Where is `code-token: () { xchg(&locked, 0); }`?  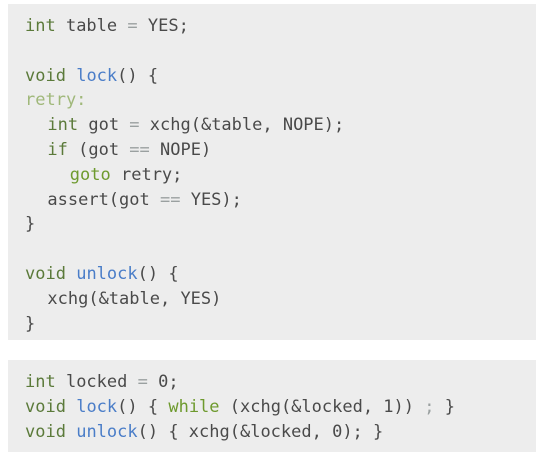
code-token: () { xchg(&locked, 0); } is located at coordinates (260, 431).